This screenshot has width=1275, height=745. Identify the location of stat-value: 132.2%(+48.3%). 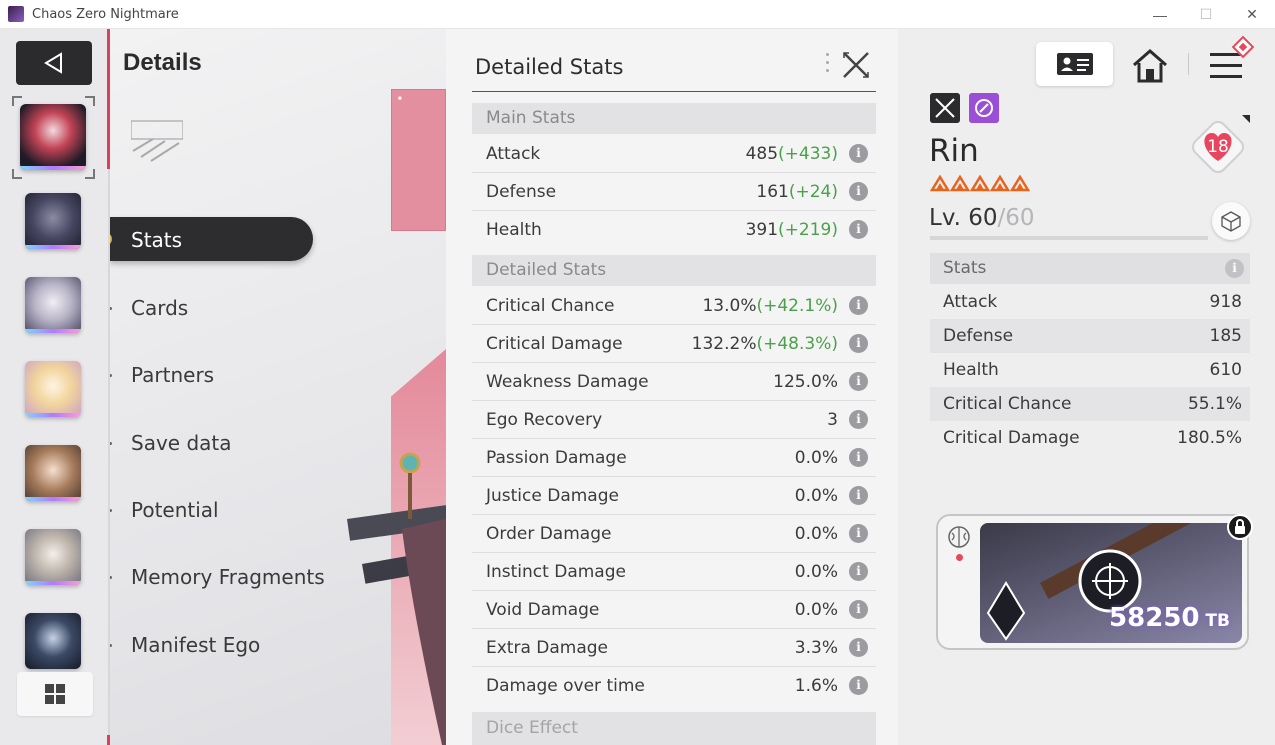
(764, 344).